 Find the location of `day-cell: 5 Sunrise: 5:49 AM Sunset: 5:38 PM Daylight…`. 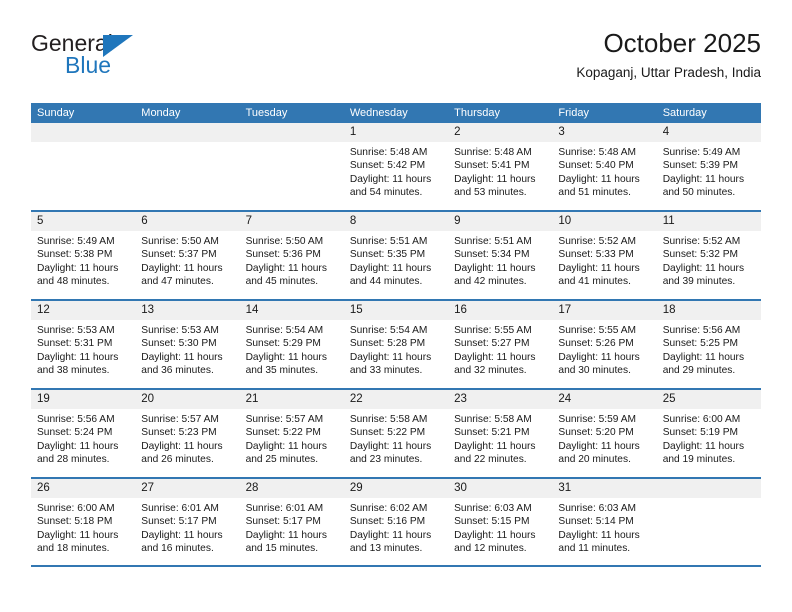

day-cell: 5 Sunrise: 5:49 AM Sunset: 5:38 PM Daylight… is located at coordinates (83, 255).